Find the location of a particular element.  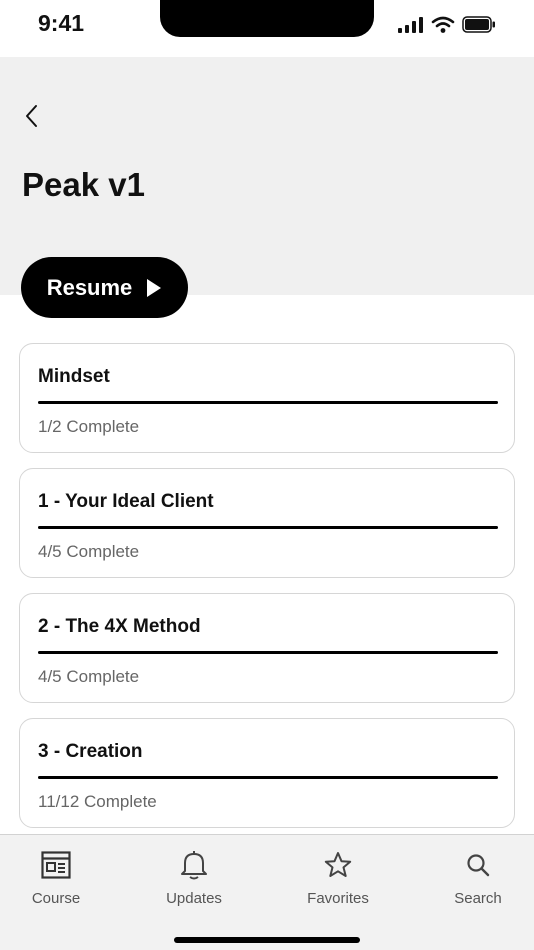

tab-label: Course is located at coordinates (56, 898).